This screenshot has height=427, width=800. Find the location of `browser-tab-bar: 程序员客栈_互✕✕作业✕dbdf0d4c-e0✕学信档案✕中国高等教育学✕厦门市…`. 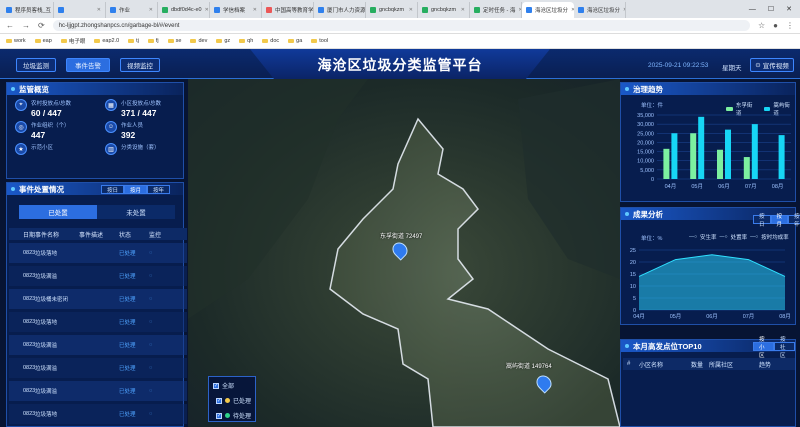

browser-tab-bar: 程序员客栈_互✕✕作业✕dbdf0d4c-e0✕学信档案✕中国高等教育学✕厦门市… is located at coordinates (400, 9).